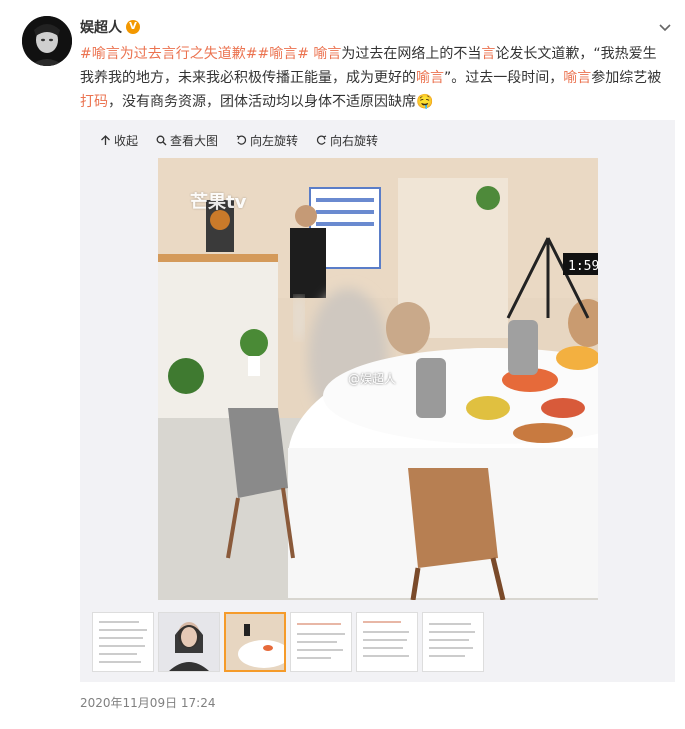  What do you see at coordinates (133, 27) in the screenshot?
I see `verified-badge-icon: V` at bounding box center [133, 27].